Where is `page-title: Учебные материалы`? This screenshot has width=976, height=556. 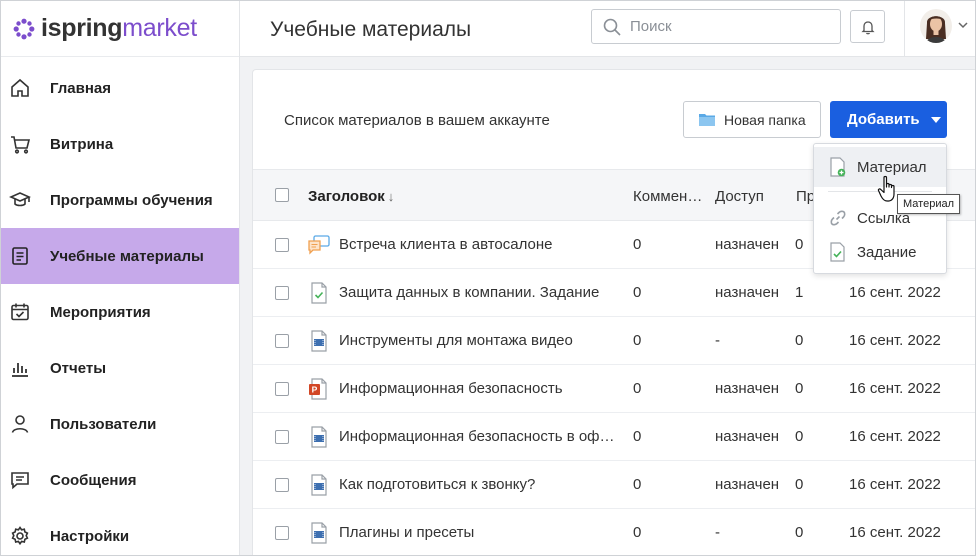
page-title: Учебные материалы is located at coordinates (371, 29).